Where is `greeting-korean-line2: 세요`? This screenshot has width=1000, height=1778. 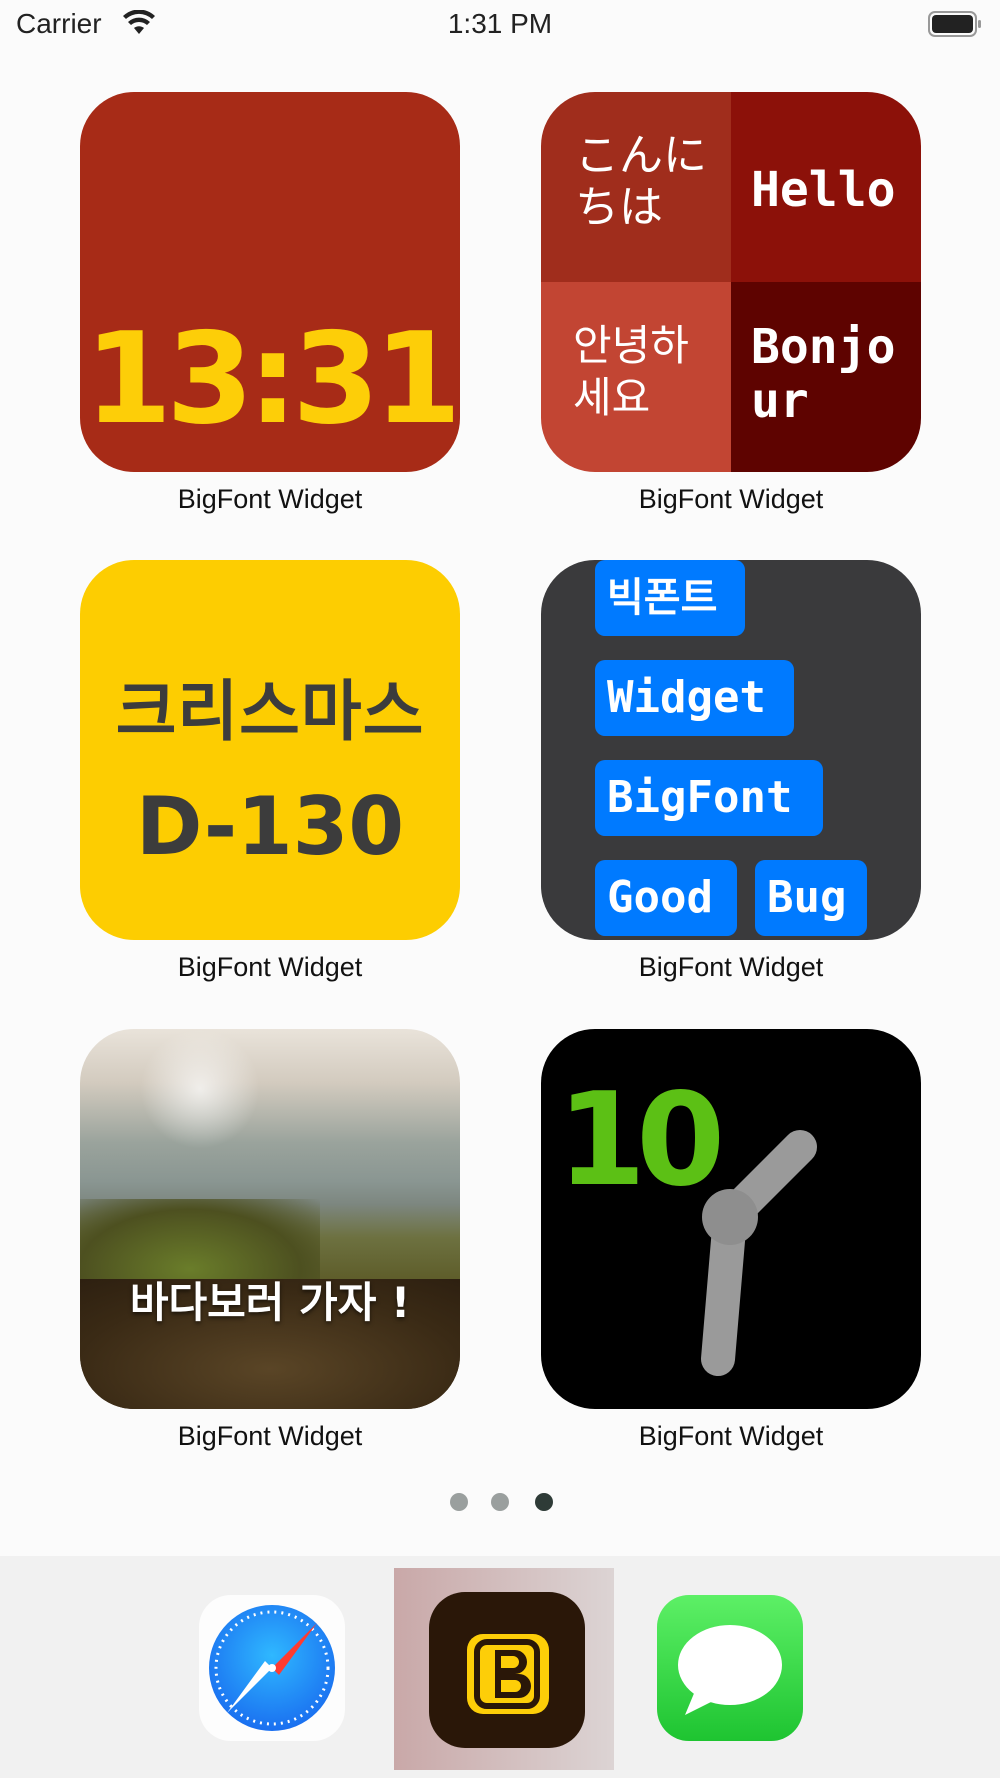
greeting-korean-line2: 세요 is located at coordinates (612, 397).